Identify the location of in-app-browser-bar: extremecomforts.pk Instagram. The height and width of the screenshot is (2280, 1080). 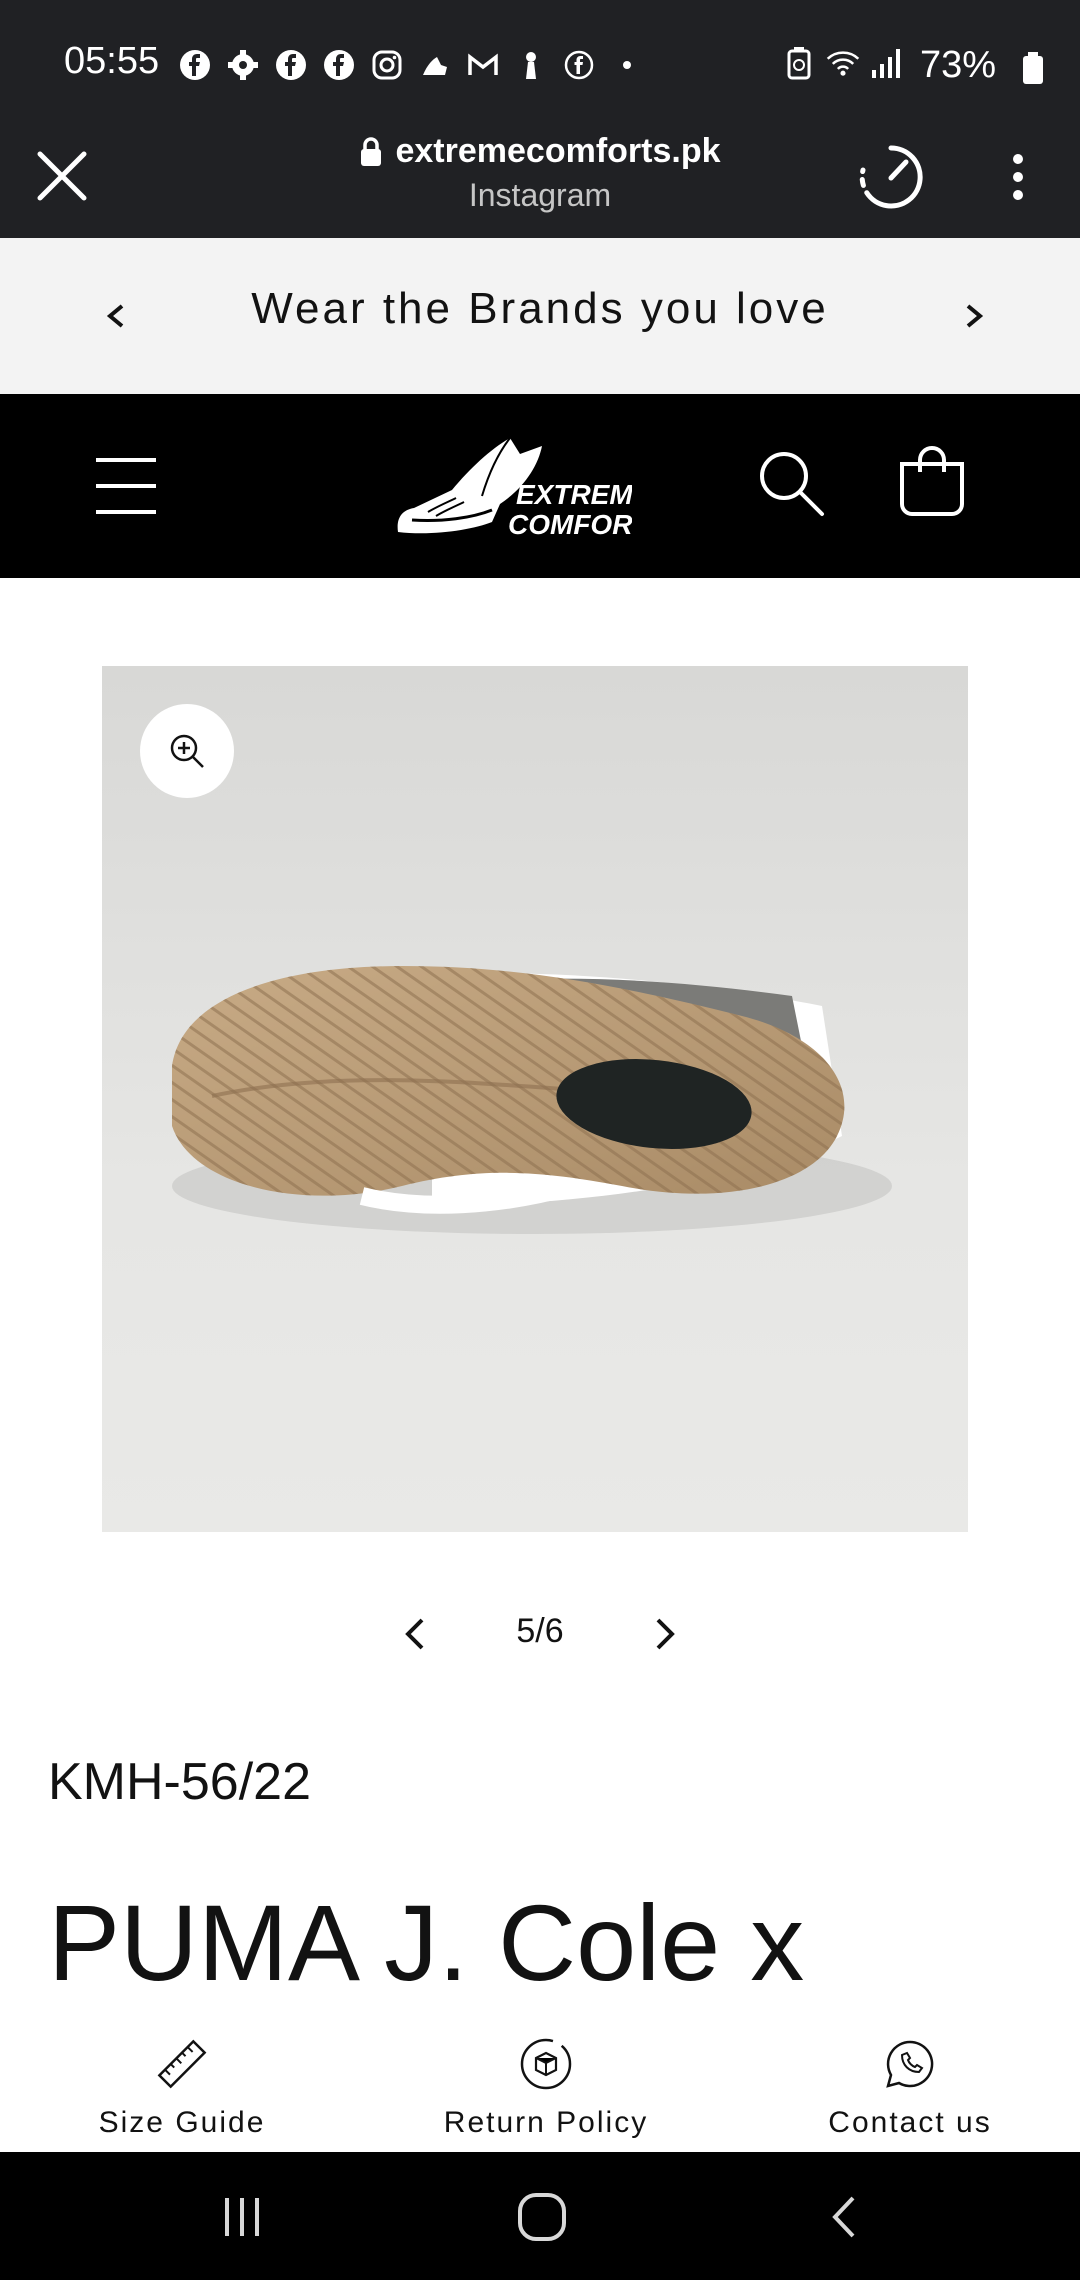
(540, 175).